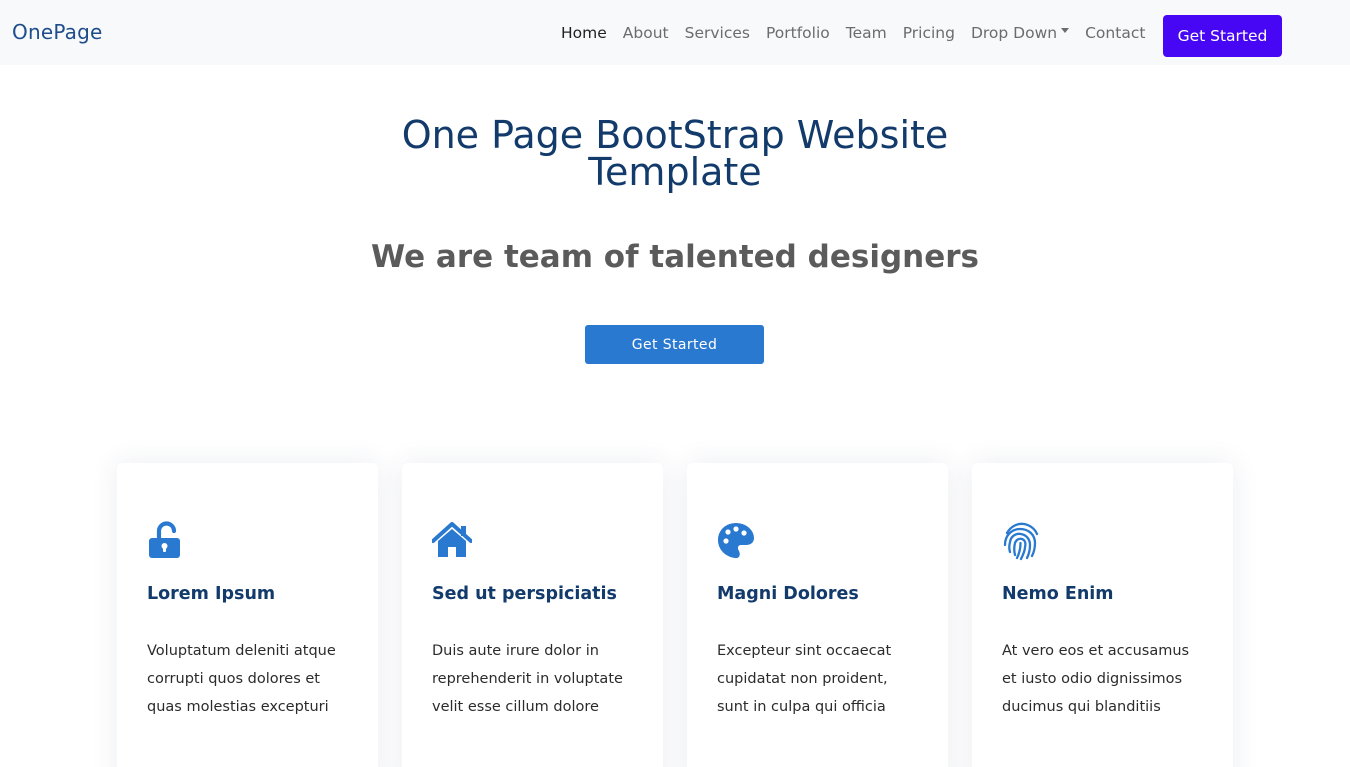 The width and height of the screenshot is (1350, 767). What do you see at coordinates (866, 33) in the screenshot?
I see `nav-link-team: Team` at bounding box center [866, 33].